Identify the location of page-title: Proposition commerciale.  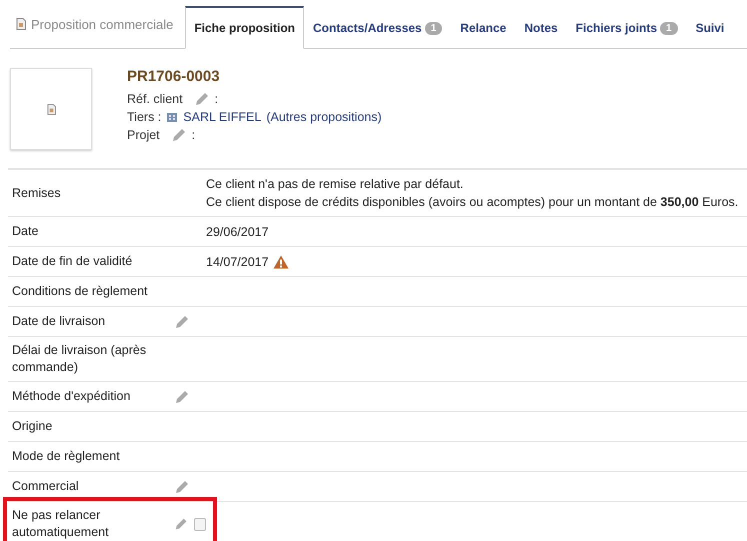
(102, 24).